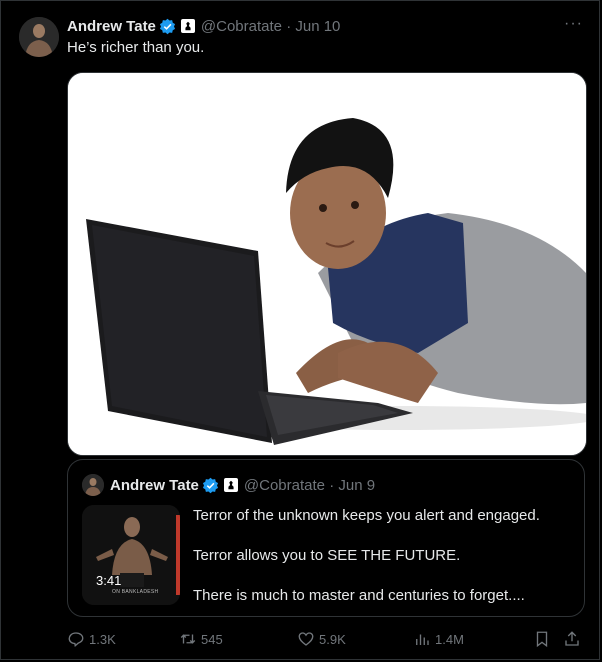 The width and height of the screenshot is (602, 662). What do you see at coordinates (241, 26) in the screenshot?
I see `handle-text: @Cobratate` at bounding box center [241, 26].